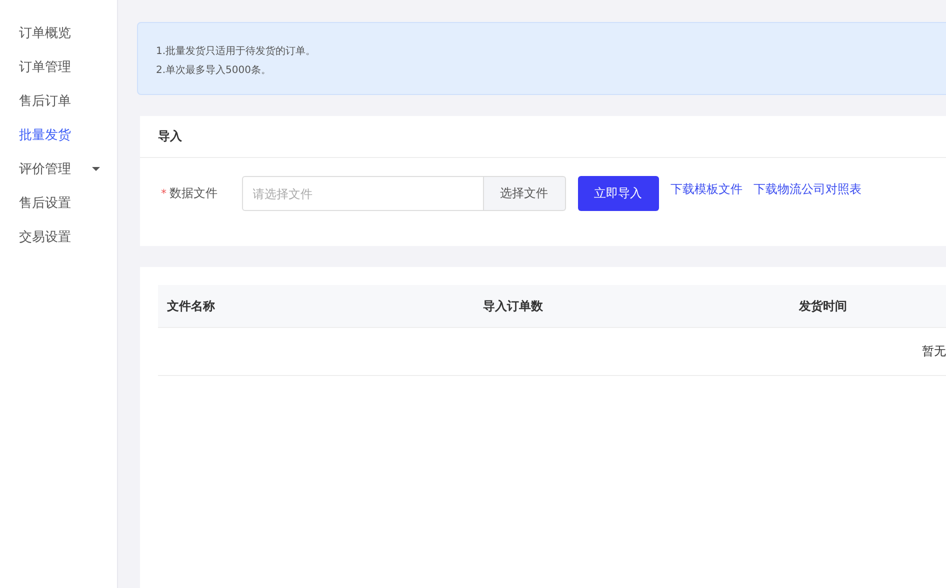  What do you see at coordinates (58, 237) in the screenshot?
I see `sidebar-item: 交易设置` at bounding box center [58, 237].